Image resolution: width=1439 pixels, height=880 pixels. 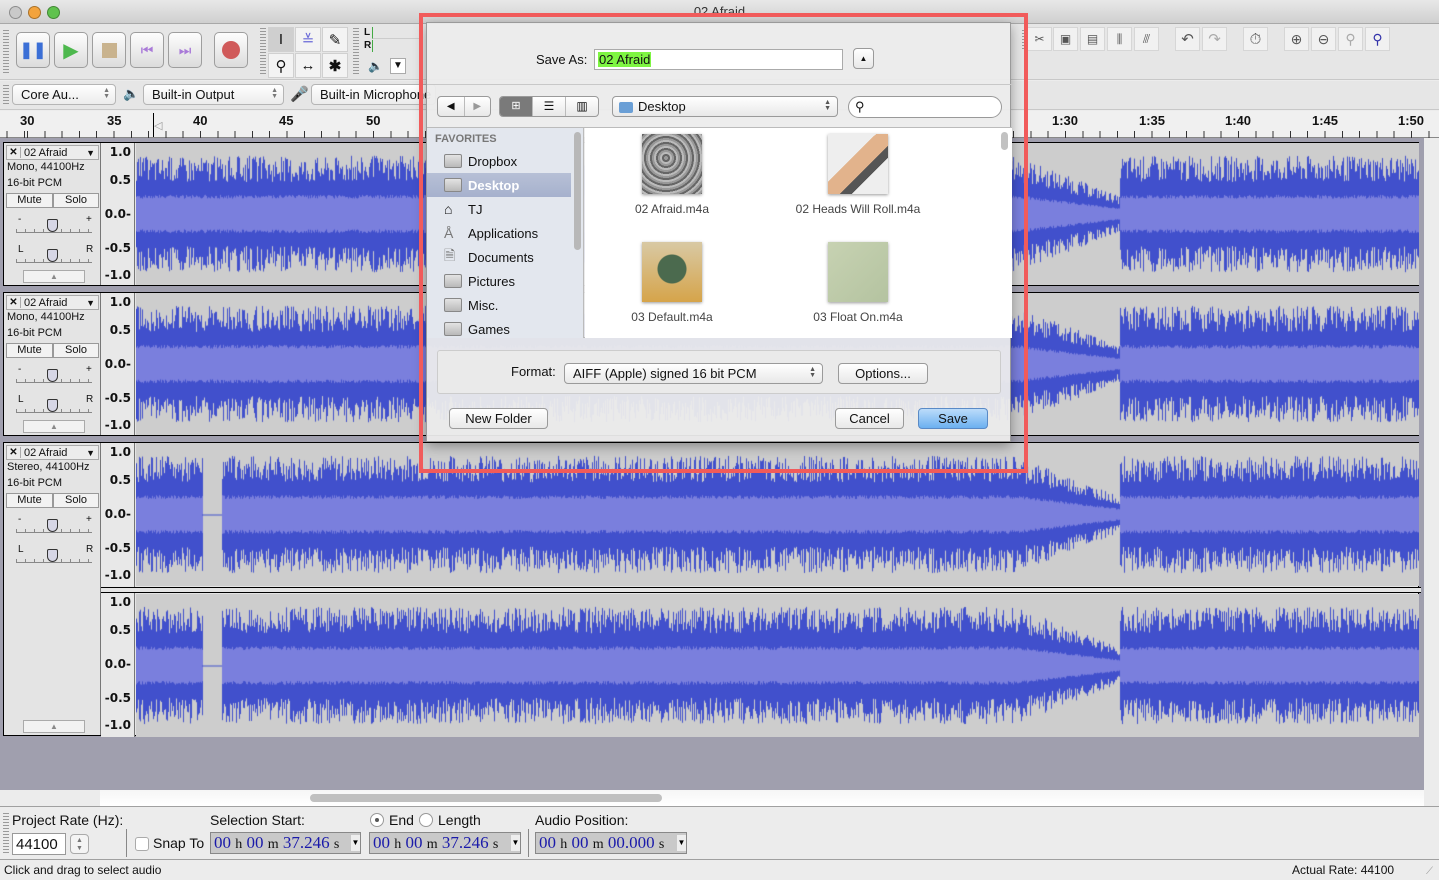 What do you see at coordinates (33, 50) in the screenshot?
I see `pause-button: ❚❚` at bounding box center [33, 50].